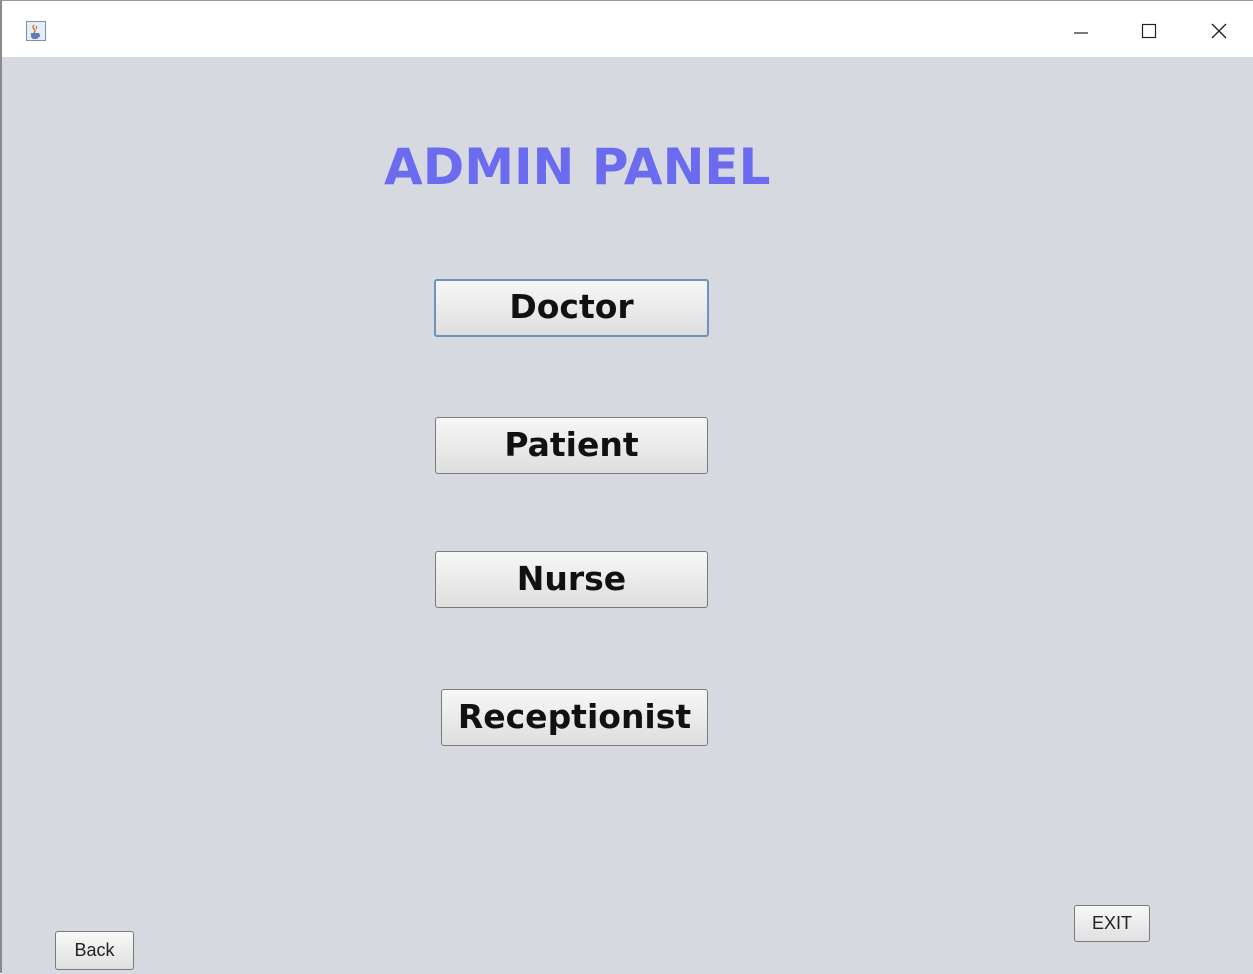 The height and width of the screenshot is (974, 1253). I want to click on close-button, so click(1219, 31).